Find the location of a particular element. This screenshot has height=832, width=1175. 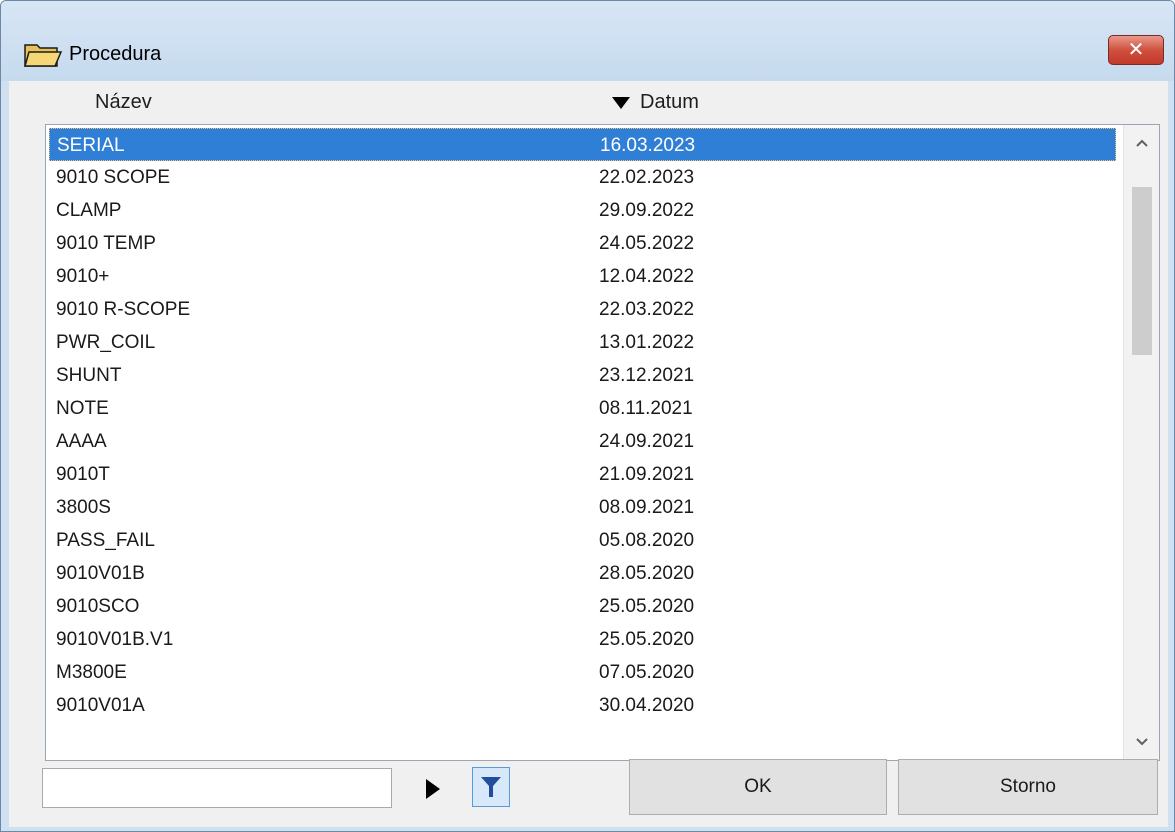

procedure-date: 05.08.2020 is located at coordinates (647, 540).